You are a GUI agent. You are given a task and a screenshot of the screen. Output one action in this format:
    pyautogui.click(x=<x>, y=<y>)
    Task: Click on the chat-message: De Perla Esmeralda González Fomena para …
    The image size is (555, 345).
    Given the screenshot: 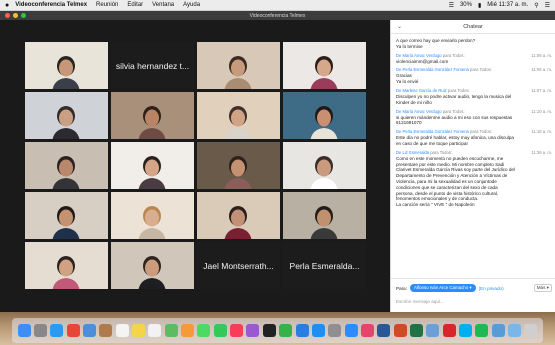 What is the action you would take?
    pyautogui.click(x=474, y=138)
    